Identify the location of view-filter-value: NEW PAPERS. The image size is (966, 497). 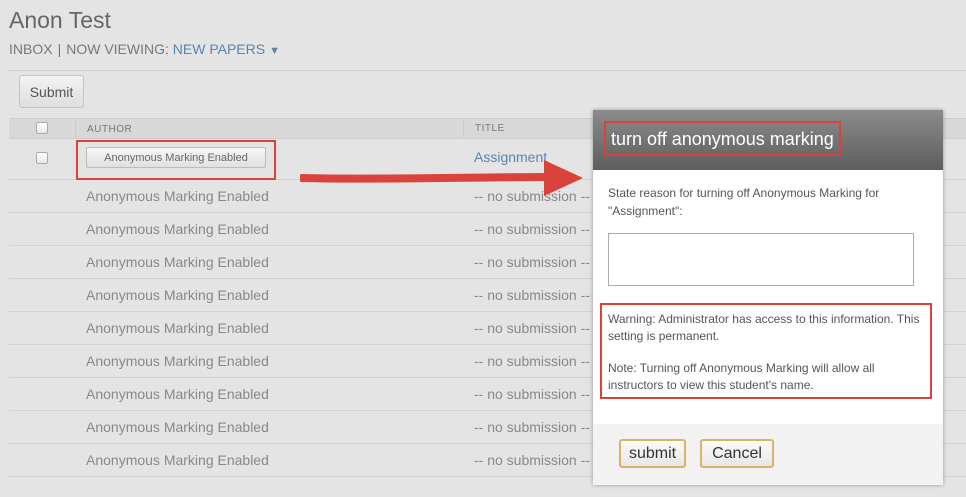
(219, 49).